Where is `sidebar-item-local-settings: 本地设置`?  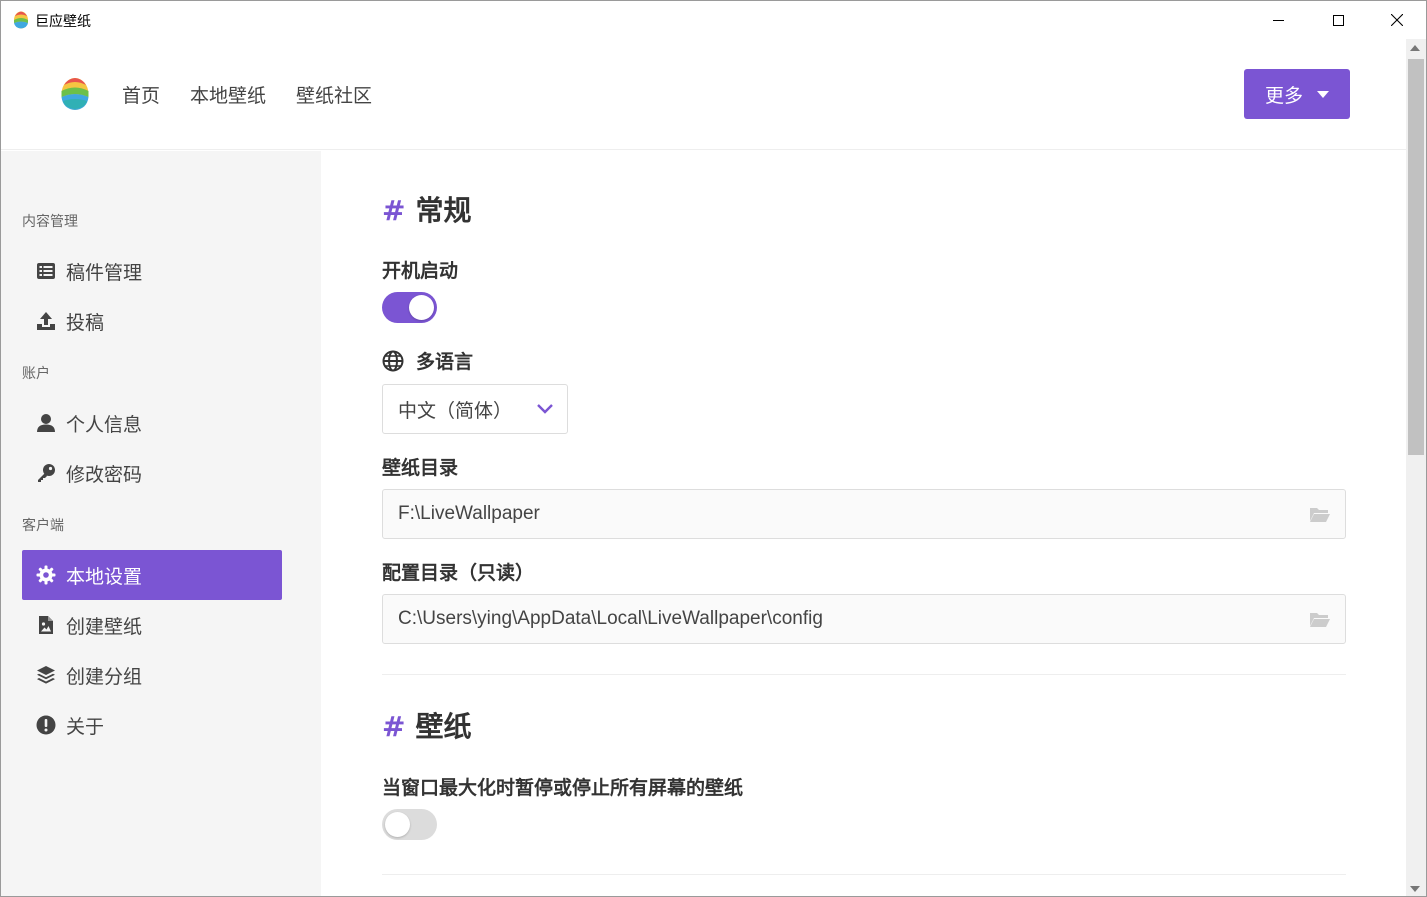 sidebar-item-local-settings: 本地设置 is located at coordinates (152, 575).